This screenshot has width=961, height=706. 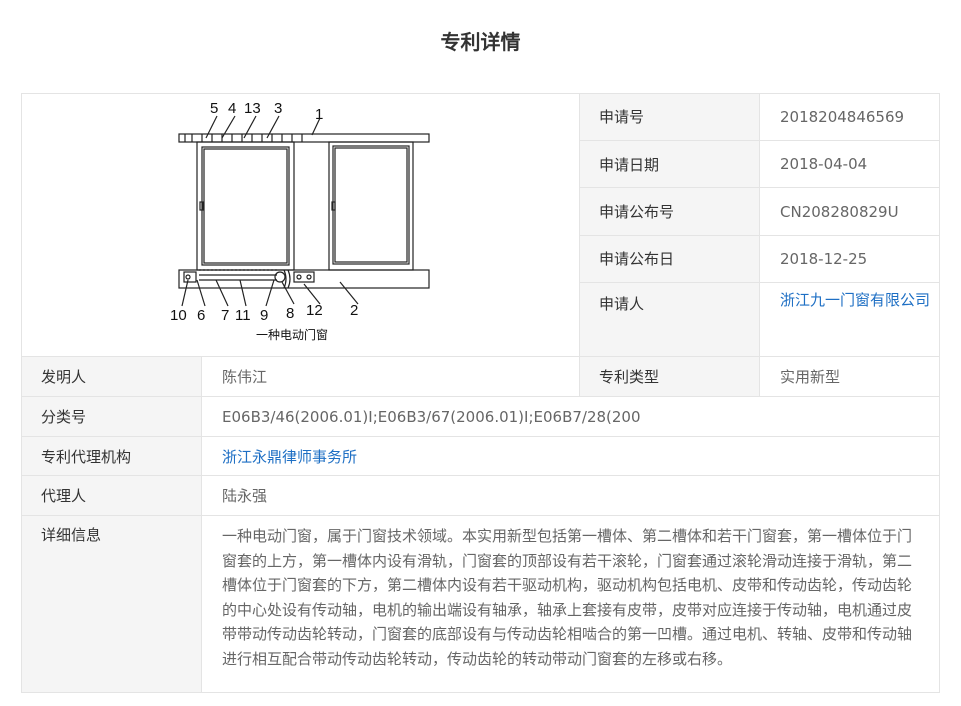 I want to click on part-number: 6, so click(x=201, y=315).